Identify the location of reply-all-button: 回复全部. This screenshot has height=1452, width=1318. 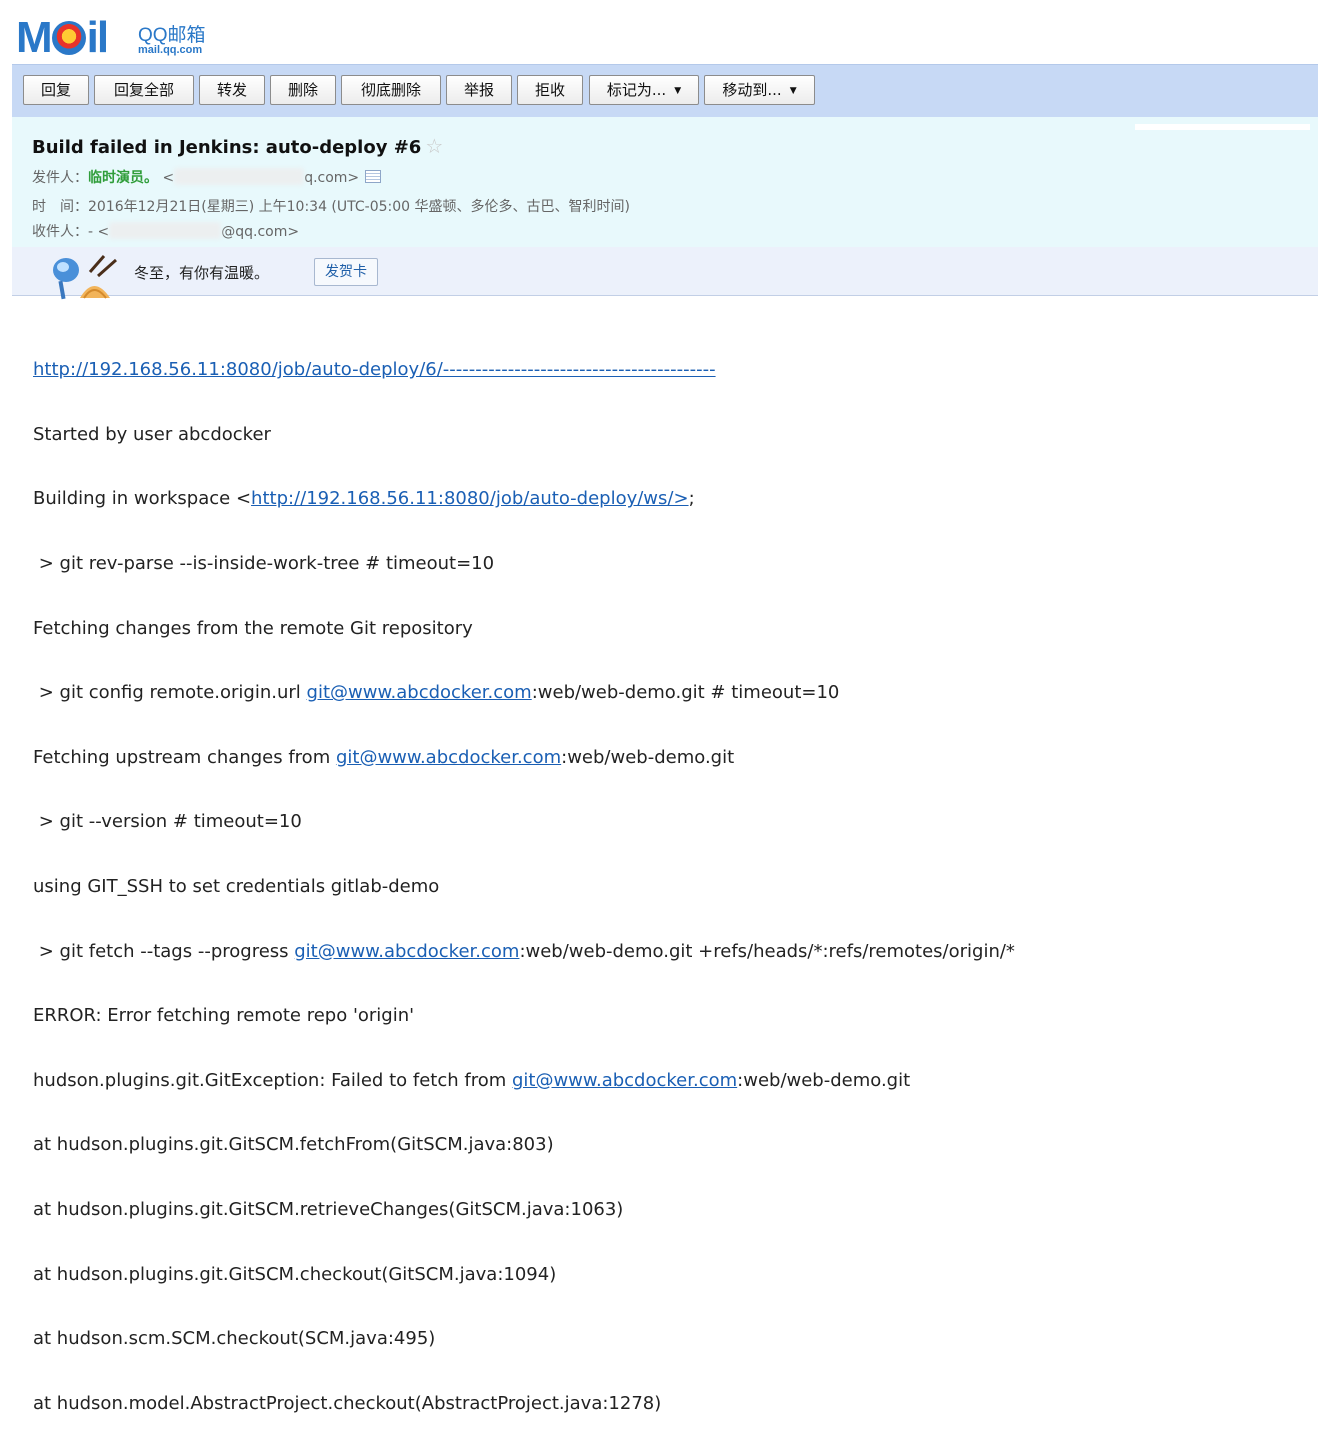
(144, 90).